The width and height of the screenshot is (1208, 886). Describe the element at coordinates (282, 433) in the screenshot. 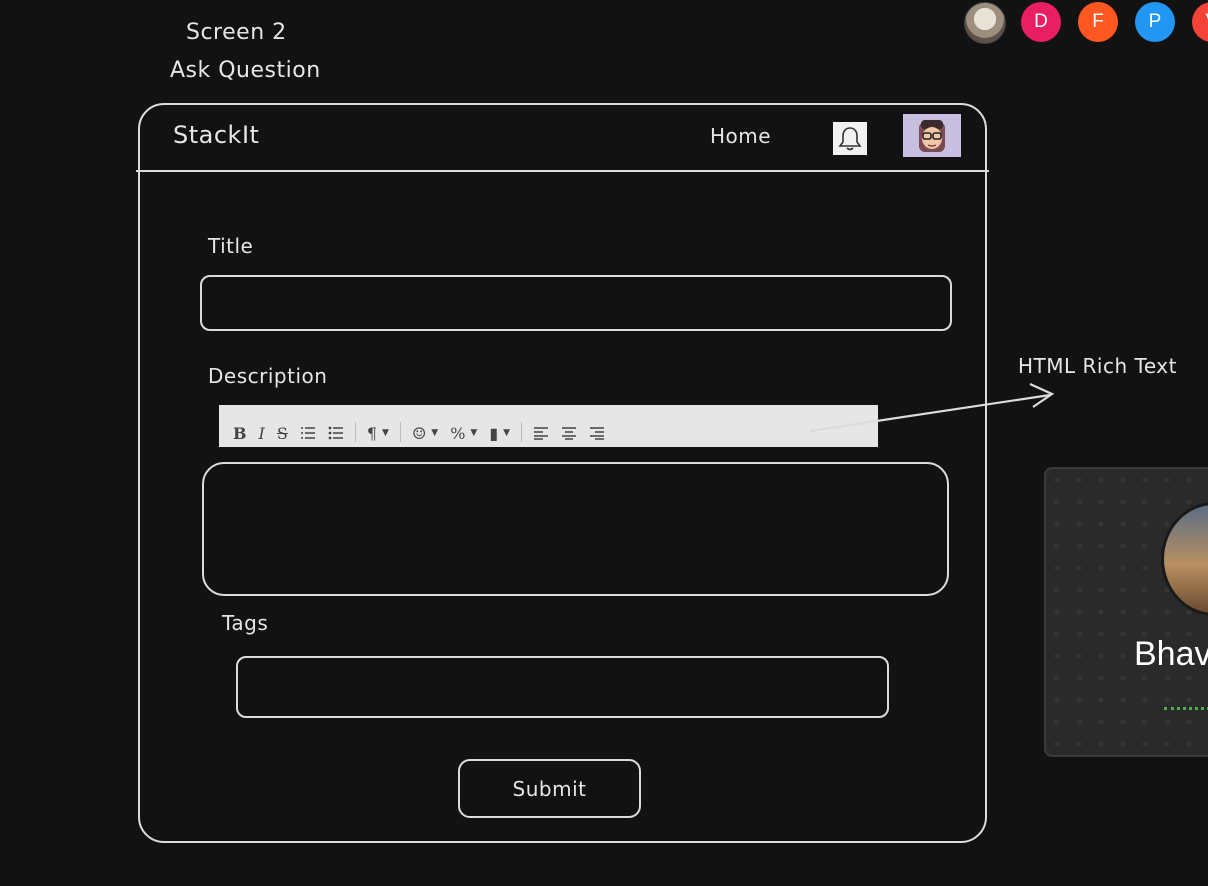

I see `strikethrough-button: S` at that location.